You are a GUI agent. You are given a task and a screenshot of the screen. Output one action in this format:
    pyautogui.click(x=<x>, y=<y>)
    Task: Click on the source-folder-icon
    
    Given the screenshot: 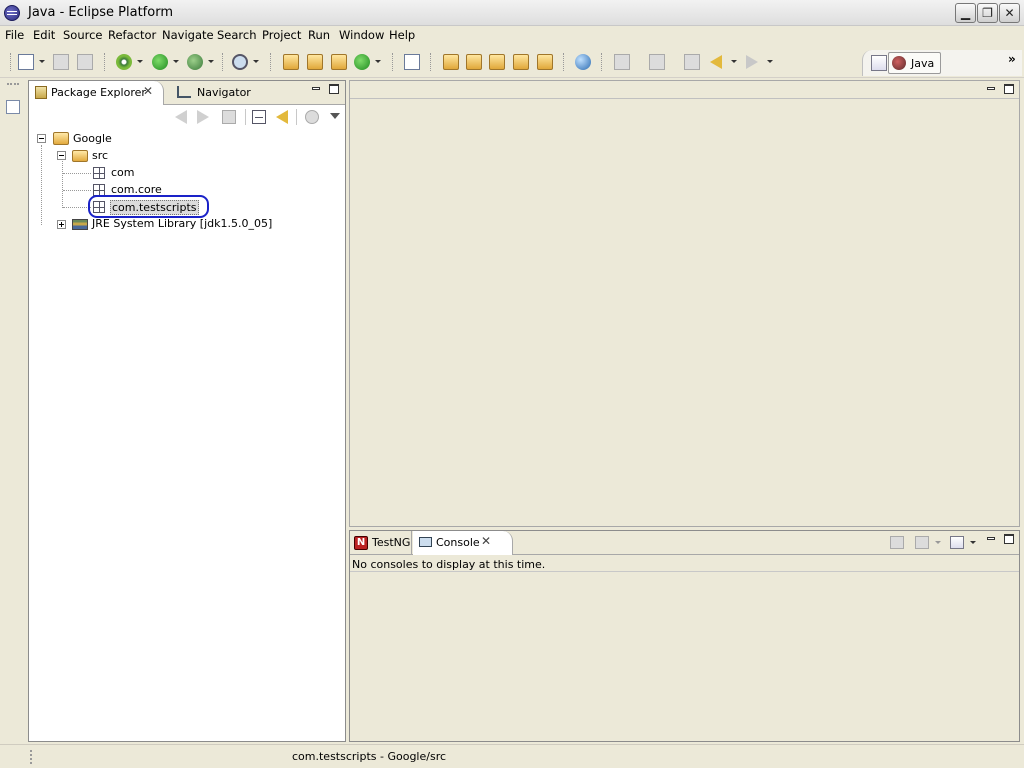 What is the action you would take?
    pyautogui.click(x=80, y=156)
    